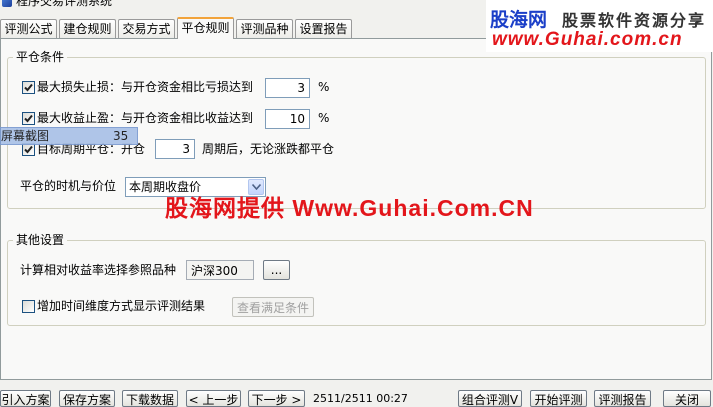 This screenshot has height=407, width=713. What do you see at coordinates (324, 87) in the screenshot?
I see `stop-loss-unit: %` at bounding box center [324, 87].